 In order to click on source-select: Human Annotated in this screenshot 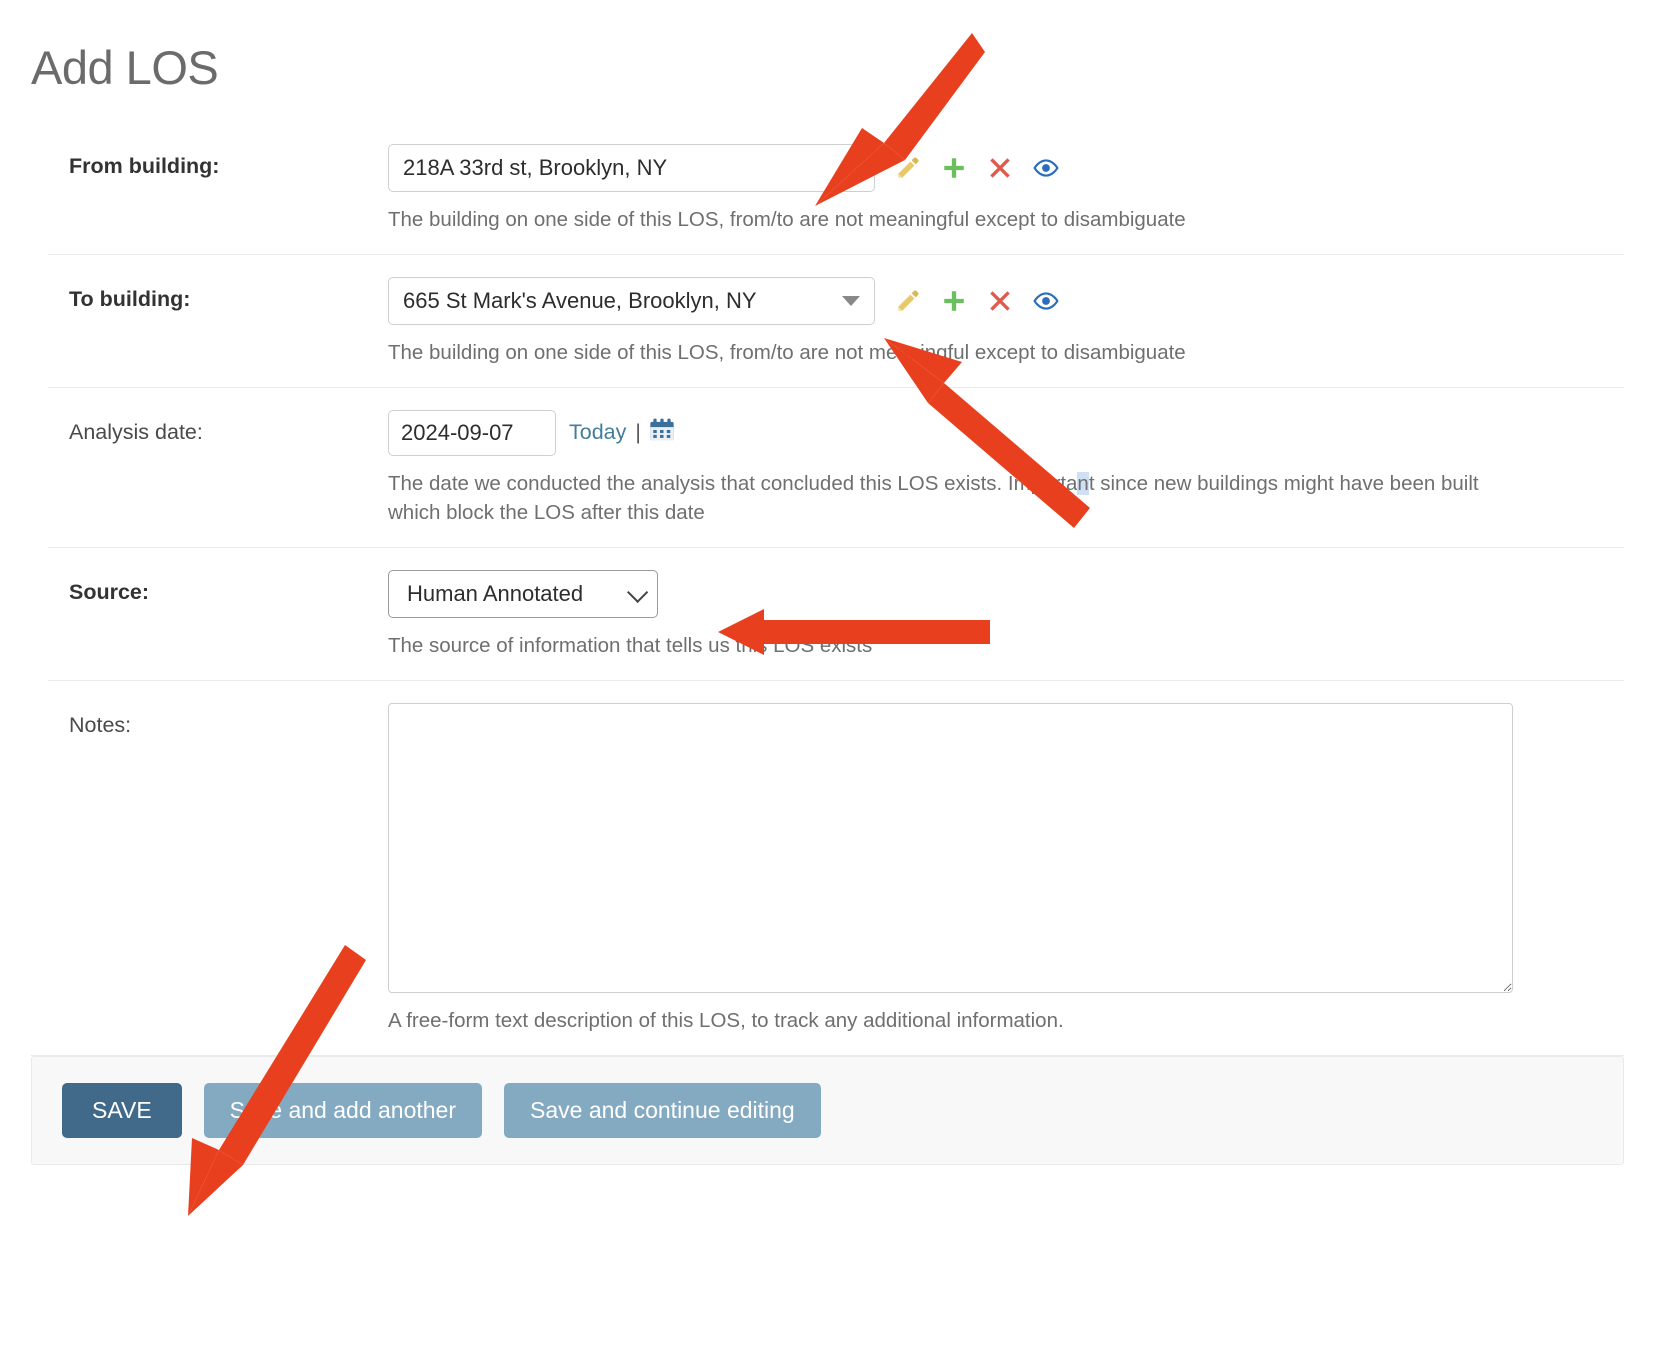, I will do `click(523, 594)`.